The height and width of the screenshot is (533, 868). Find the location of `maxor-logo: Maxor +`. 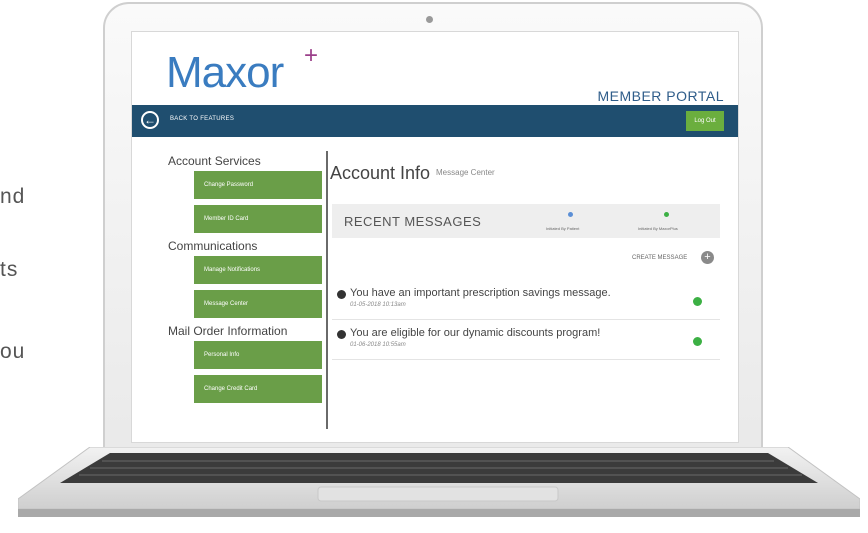

maxor-logo: Maxor + is located at coordinates (242, 70).